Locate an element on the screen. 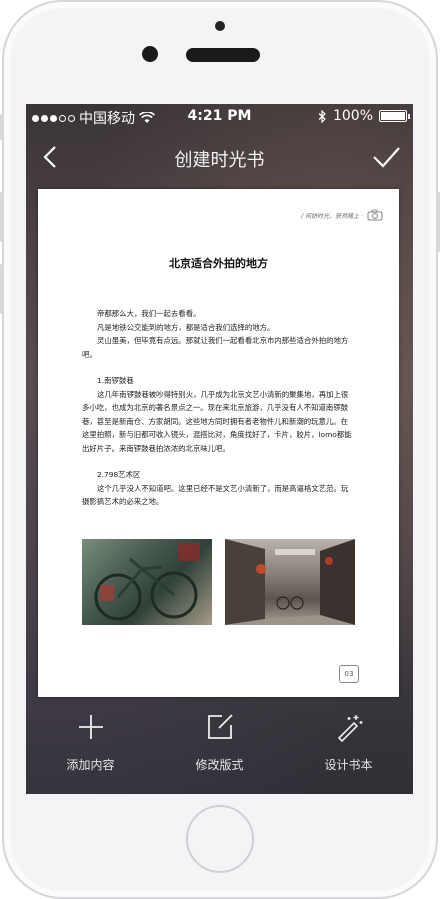  bicycle-photo is located at coordinates (147, 582).